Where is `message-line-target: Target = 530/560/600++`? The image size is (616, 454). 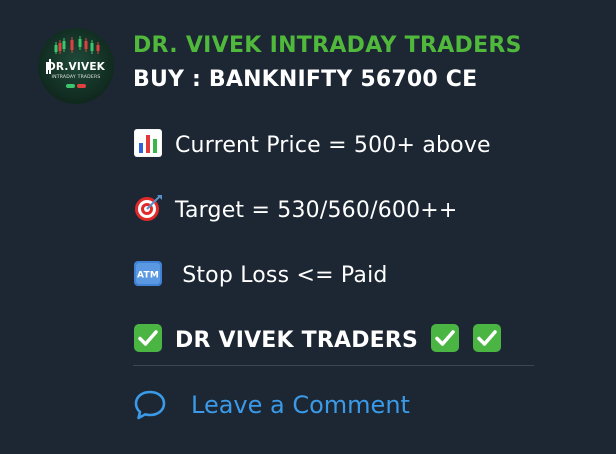
message-line-target: Target = 530/560/600++ is located at coordinates (295, 208).